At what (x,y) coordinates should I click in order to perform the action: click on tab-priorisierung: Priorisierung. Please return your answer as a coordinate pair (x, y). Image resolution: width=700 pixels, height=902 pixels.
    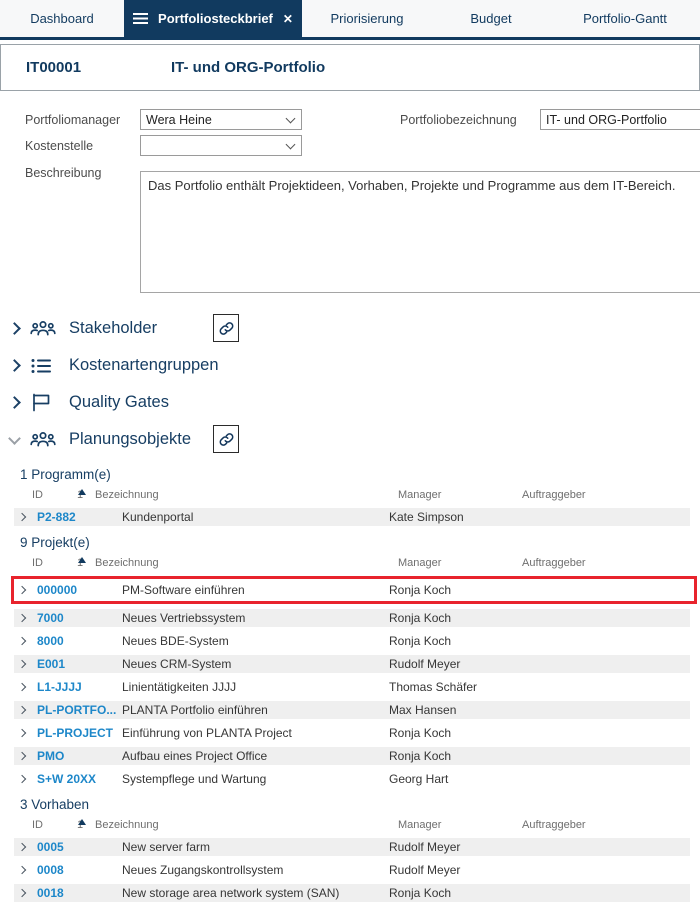
    Looking at the image, I should click on (367, 18).